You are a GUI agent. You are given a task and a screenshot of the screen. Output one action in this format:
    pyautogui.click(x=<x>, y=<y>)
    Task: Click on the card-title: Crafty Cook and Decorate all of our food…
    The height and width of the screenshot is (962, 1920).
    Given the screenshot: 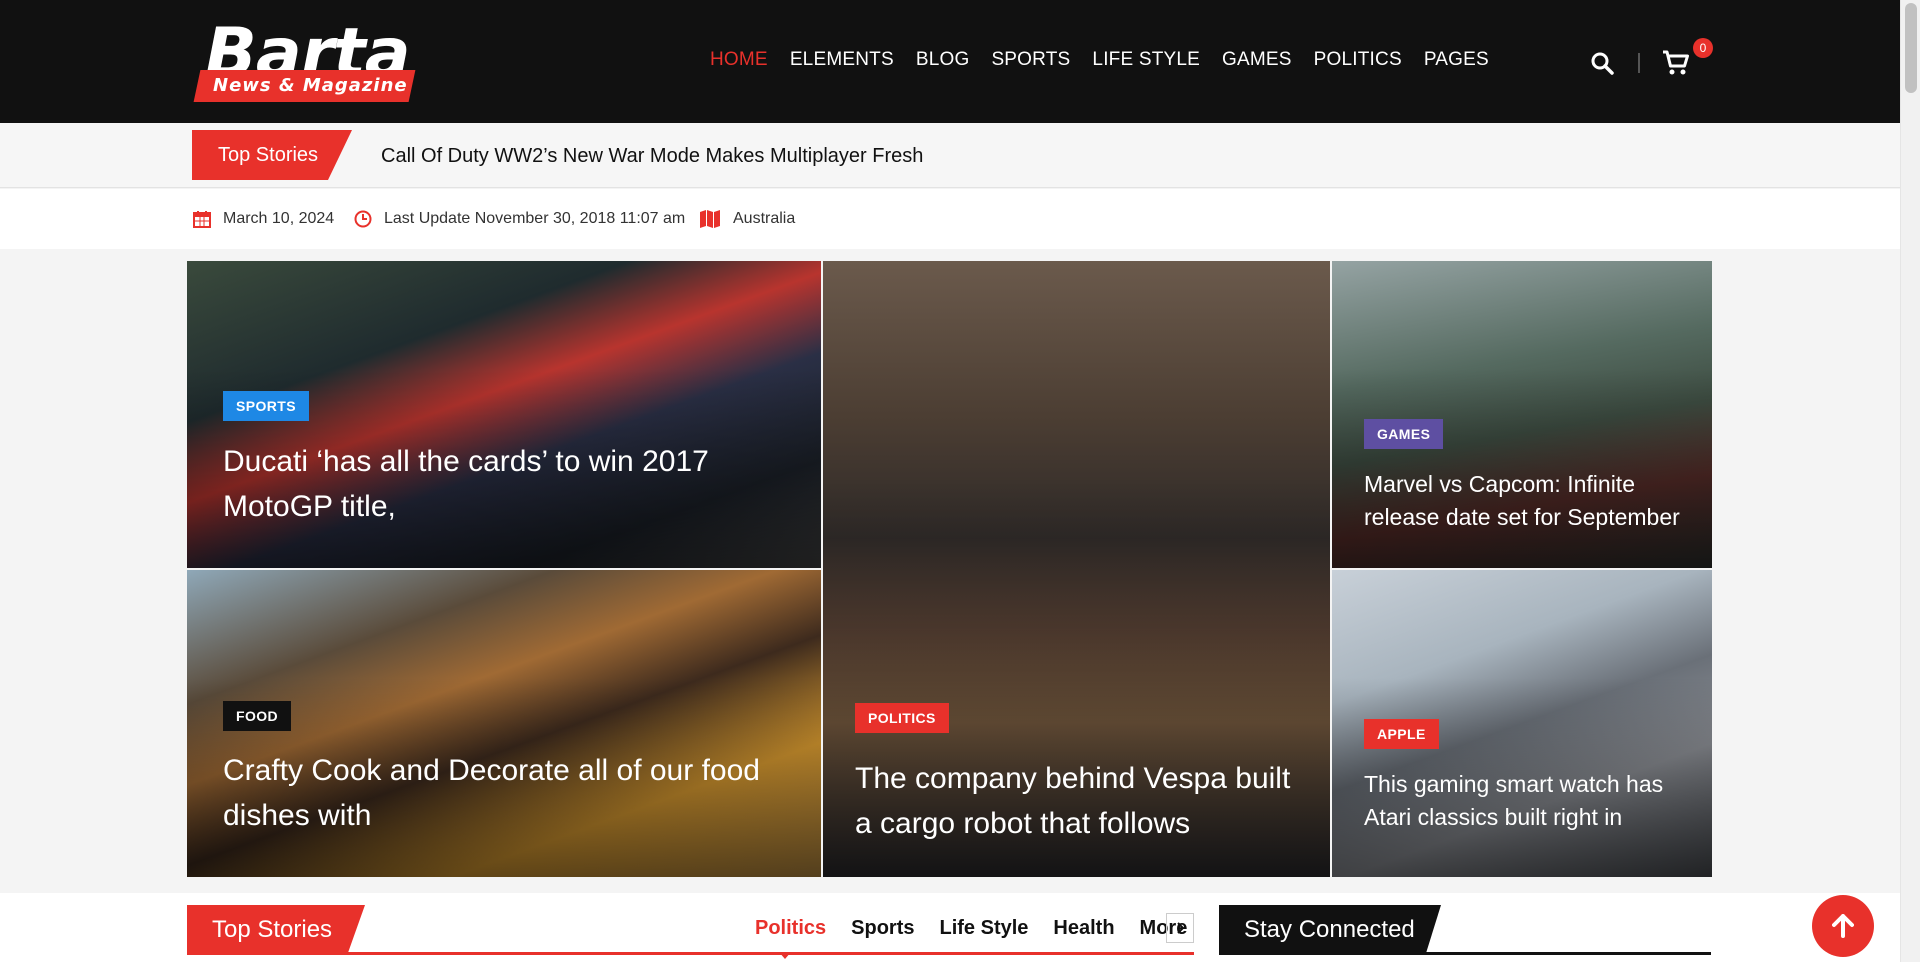 What is the action you would take?
    pyautogui.click(x=518, y=793)
    